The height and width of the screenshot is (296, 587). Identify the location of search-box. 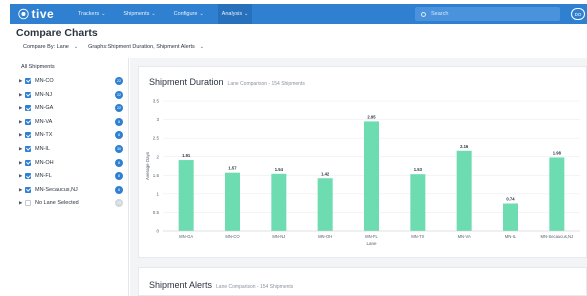
(487, 14).